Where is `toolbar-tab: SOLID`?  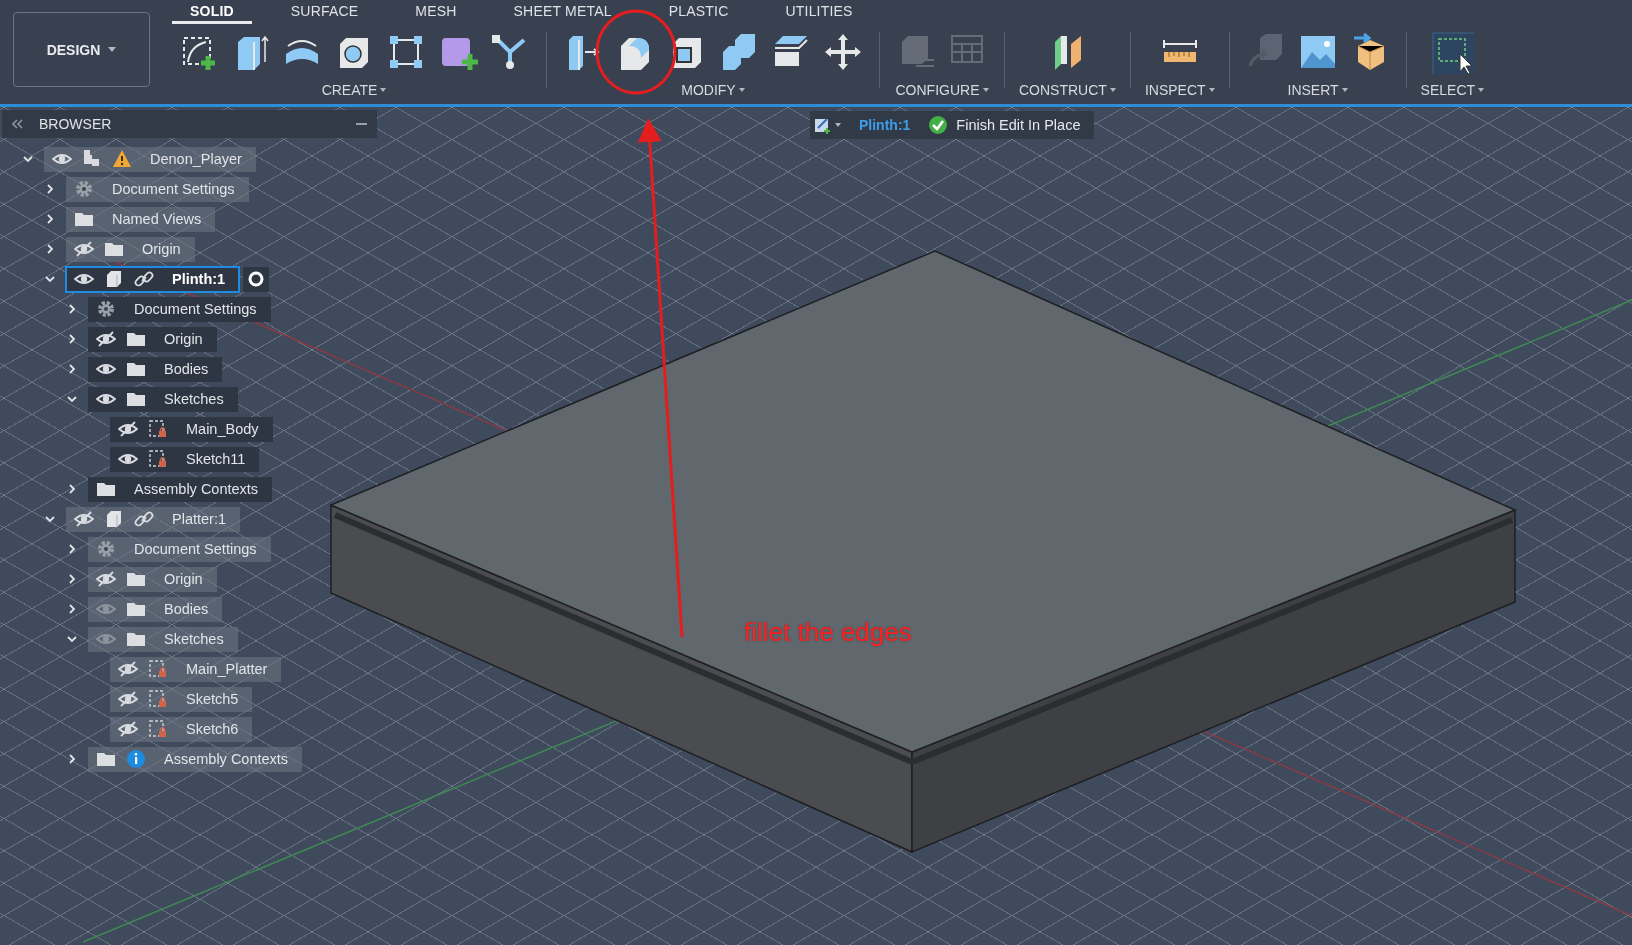
toolbar-tab: SOLID is located at coordinates (212, 12).